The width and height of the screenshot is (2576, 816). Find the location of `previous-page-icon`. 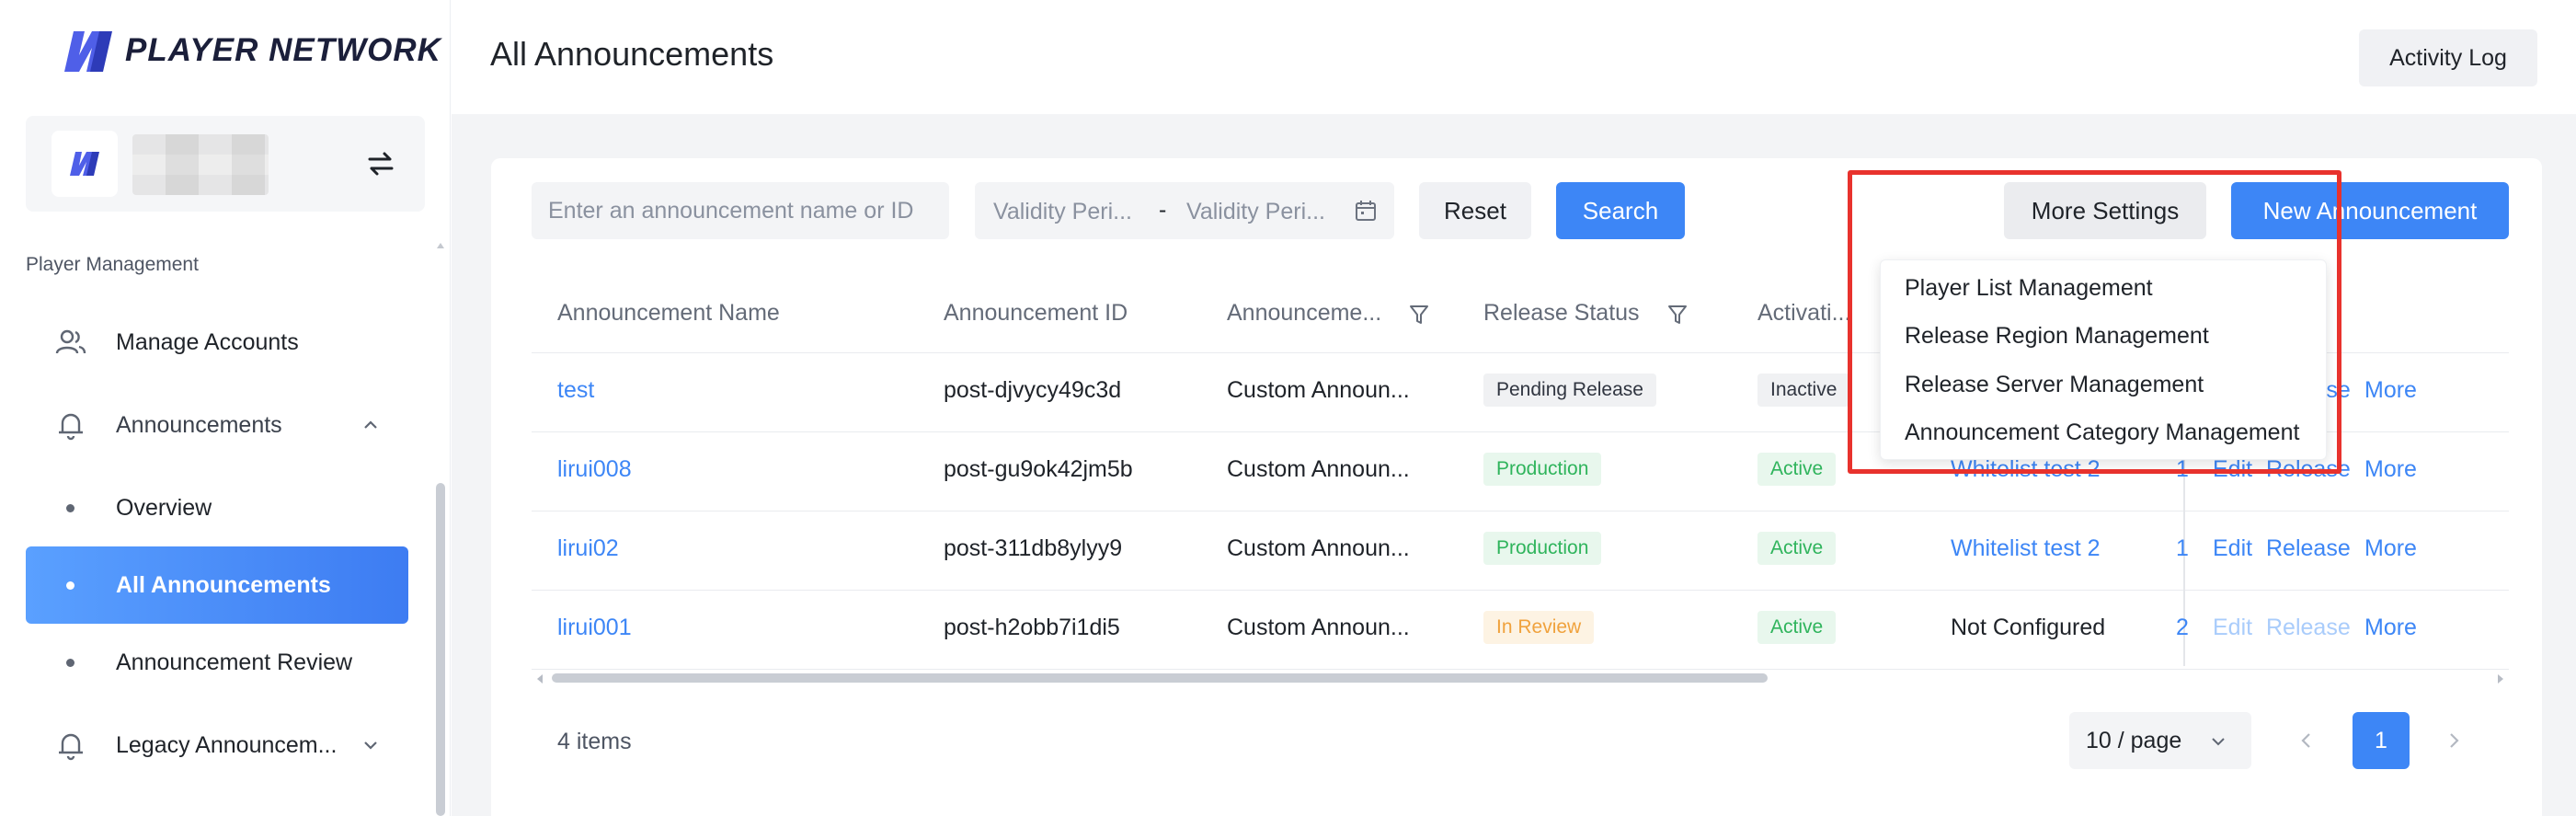

previous-page-icon is located at coordinates (2307, 740).